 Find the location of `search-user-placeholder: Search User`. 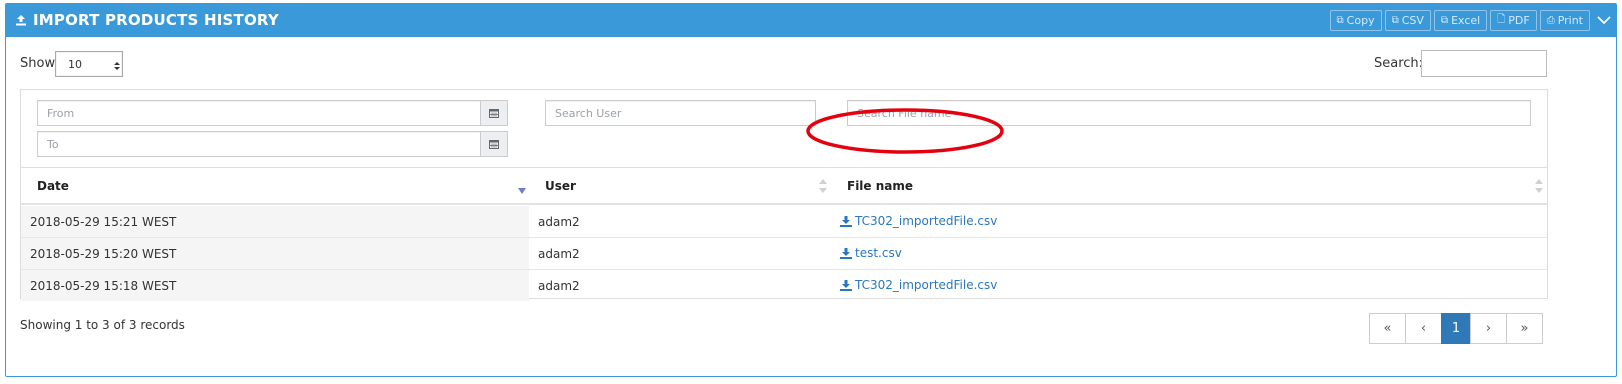

search-user-placeholder: Search User is located at coordinates (588, 113).